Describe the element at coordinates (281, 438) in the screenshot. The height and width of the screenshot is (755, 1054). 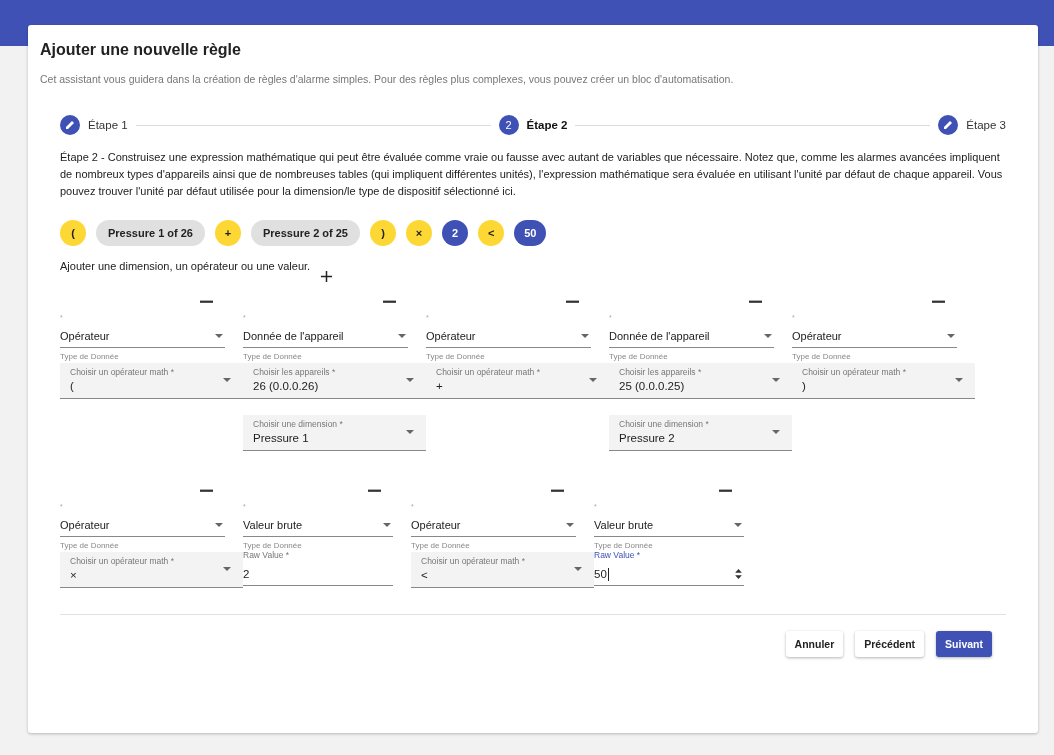
I see `field-value: Pressure 1` at that location.